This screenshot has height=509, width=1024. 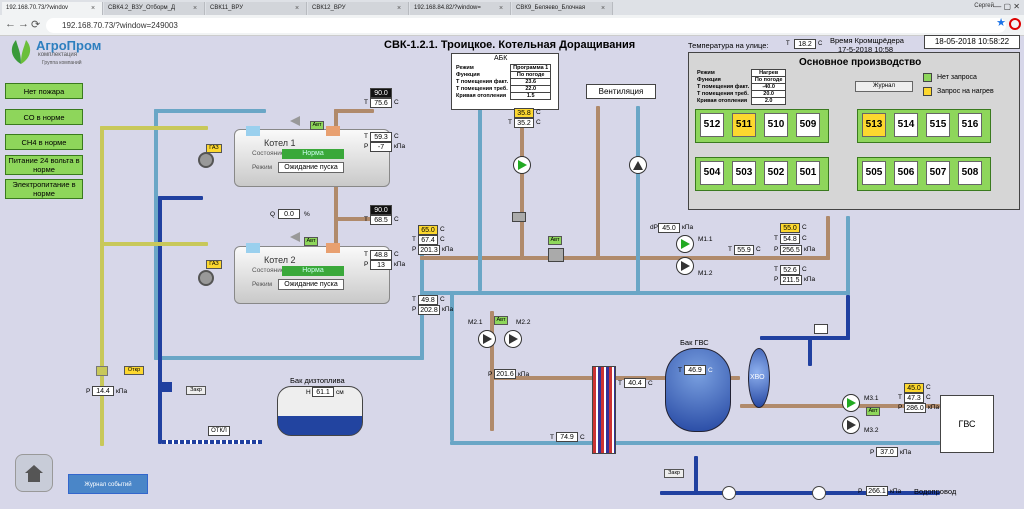 What do you see at coordinates (970, 125) in the screenshot?
I see `room-516: 516` at bounding box center [970, 125].